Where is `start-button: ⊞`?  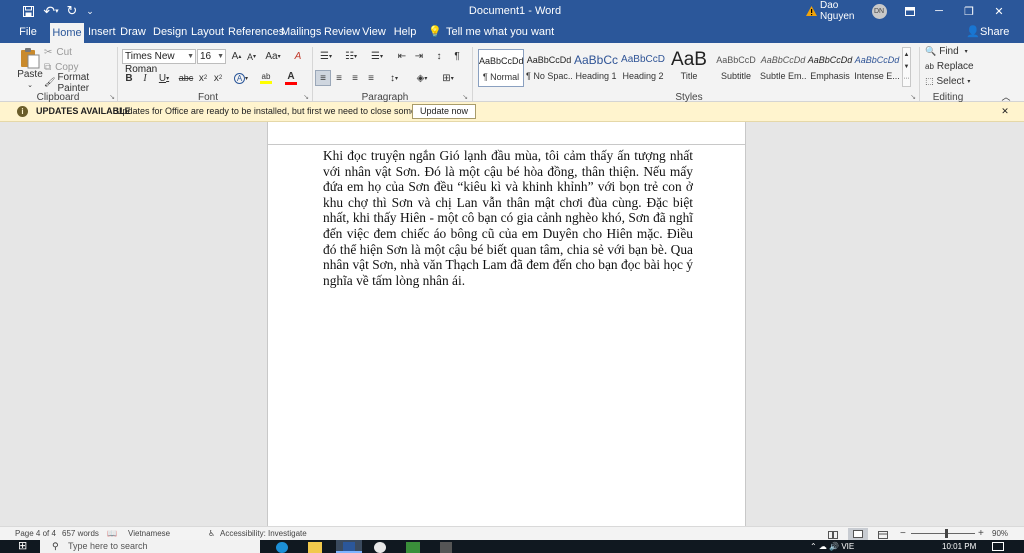 start-button: ⊞ is located at coordinates (22, 546).